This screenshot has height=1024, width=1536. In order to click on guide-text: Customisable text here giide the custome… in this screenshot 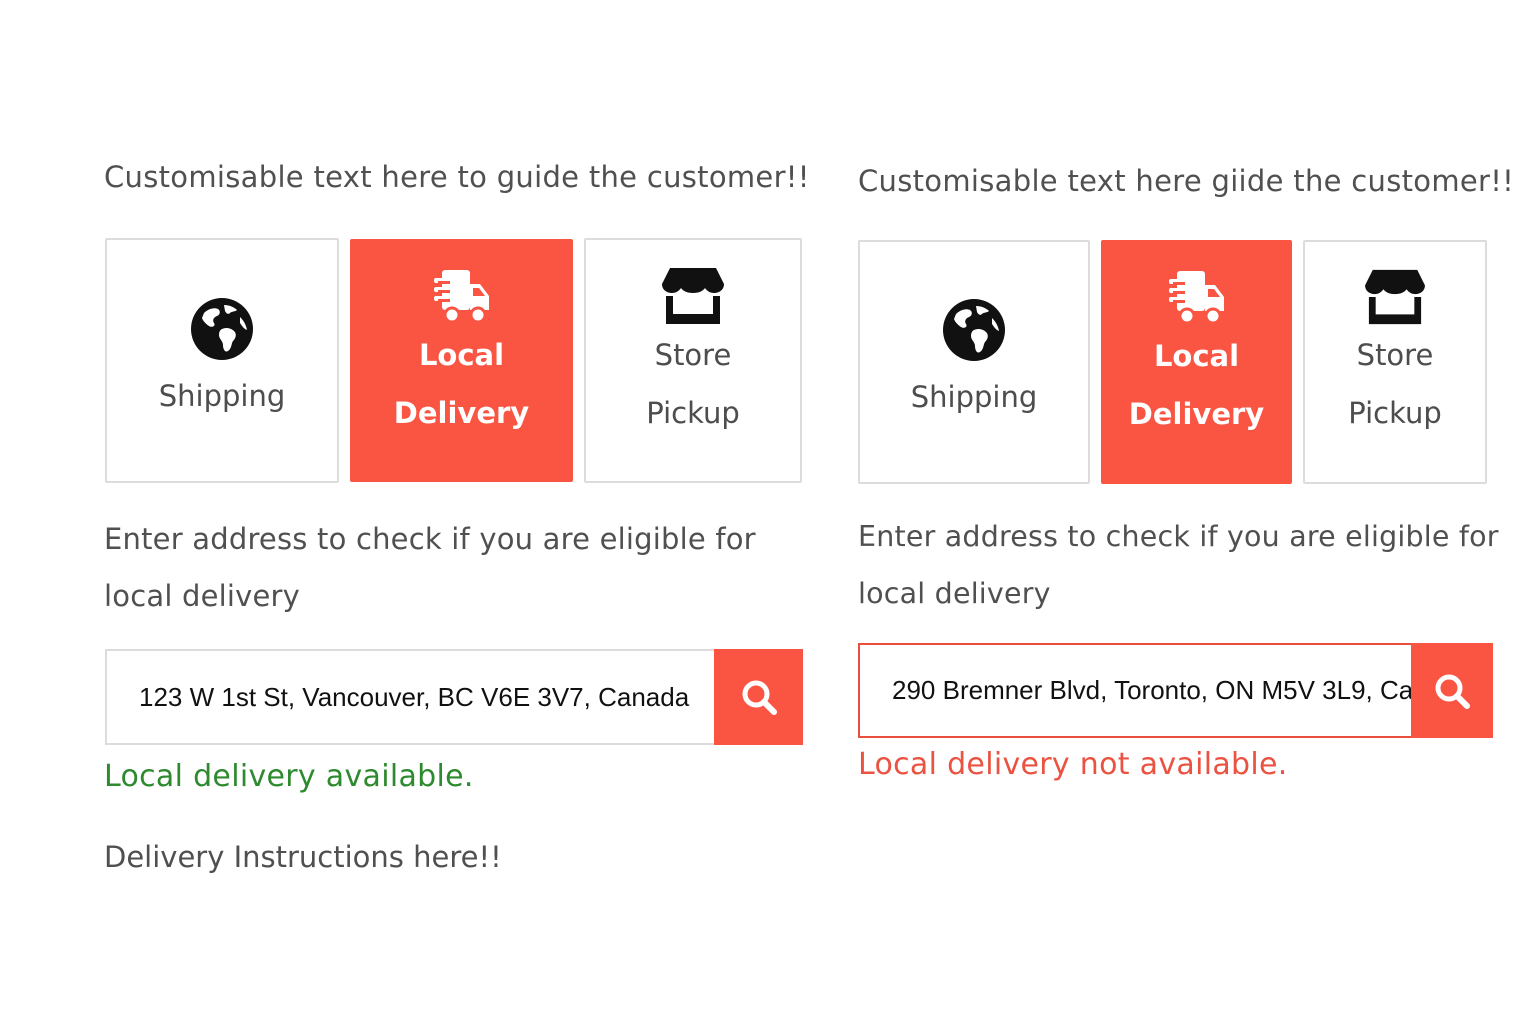, I will do `click(1186, 181)`.